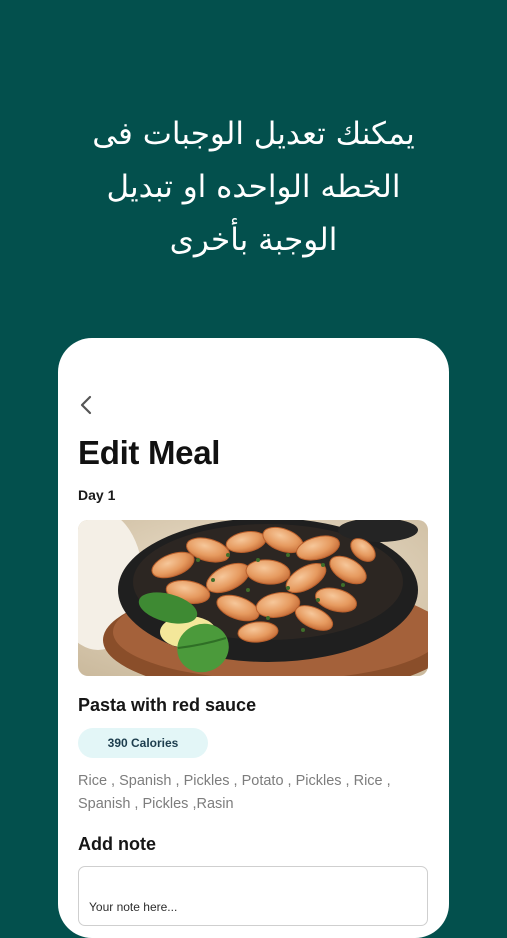 The height and width of the screenshot is (938, 507). What do you see at coordinates (149, 452) in the screenshot?
I see `page-title: Edit Meal` at bounding box center [149, 452].